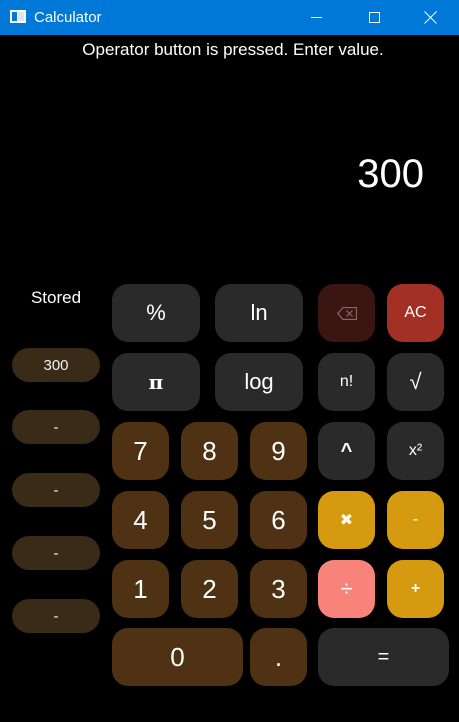 This screenshot has height=722, width=459. I want to click on backspace-button, so click(346, 313).